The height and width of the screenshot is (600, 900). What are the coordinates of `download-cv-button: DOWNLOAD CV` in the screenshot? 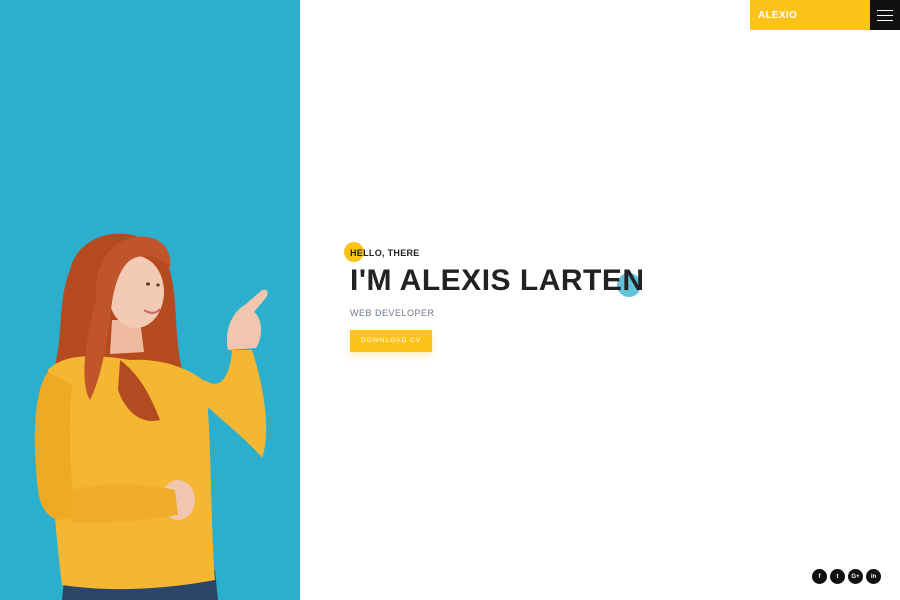 It's located at (391, 341).